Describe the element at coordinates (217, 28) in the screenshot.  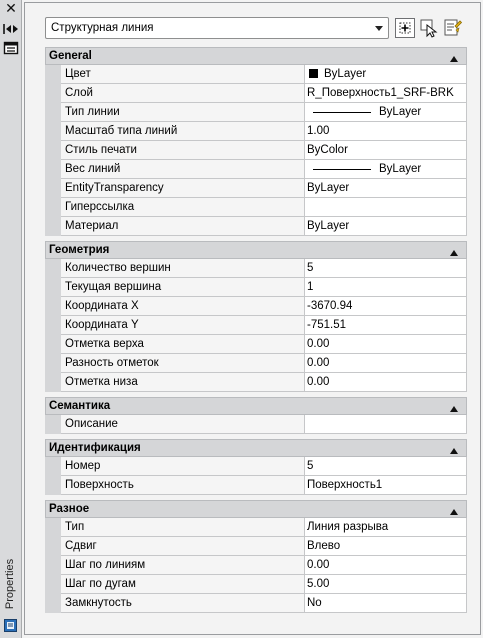
I see `object-type-dropdown: Структурная линия` at that location.